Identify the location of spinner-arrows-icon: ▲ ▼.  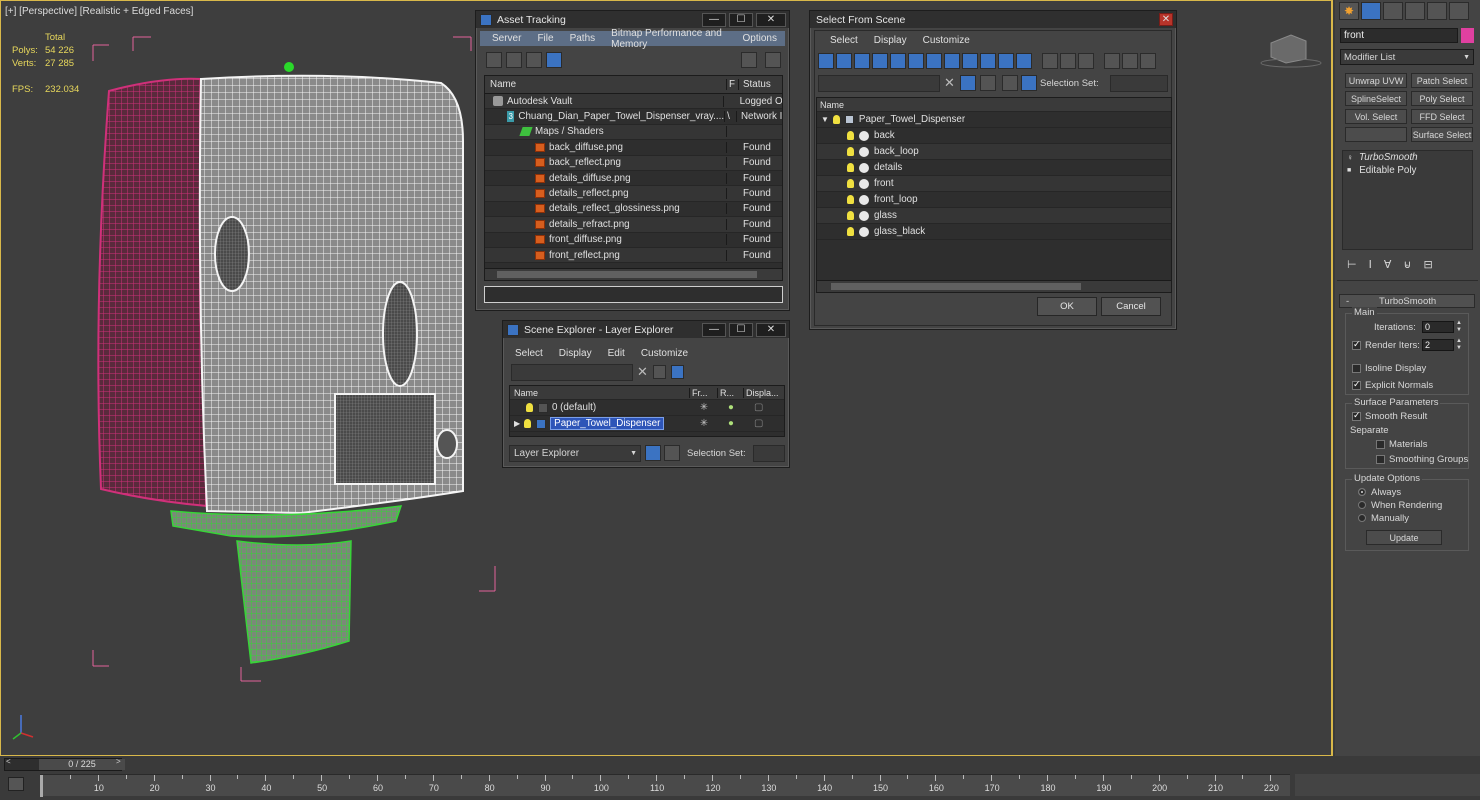
(1459, 327).